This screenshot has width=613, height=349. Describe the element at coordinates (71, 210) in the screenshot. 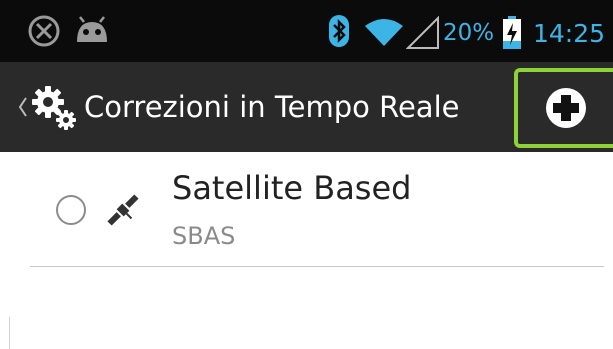

I see `radio-button` at that location.